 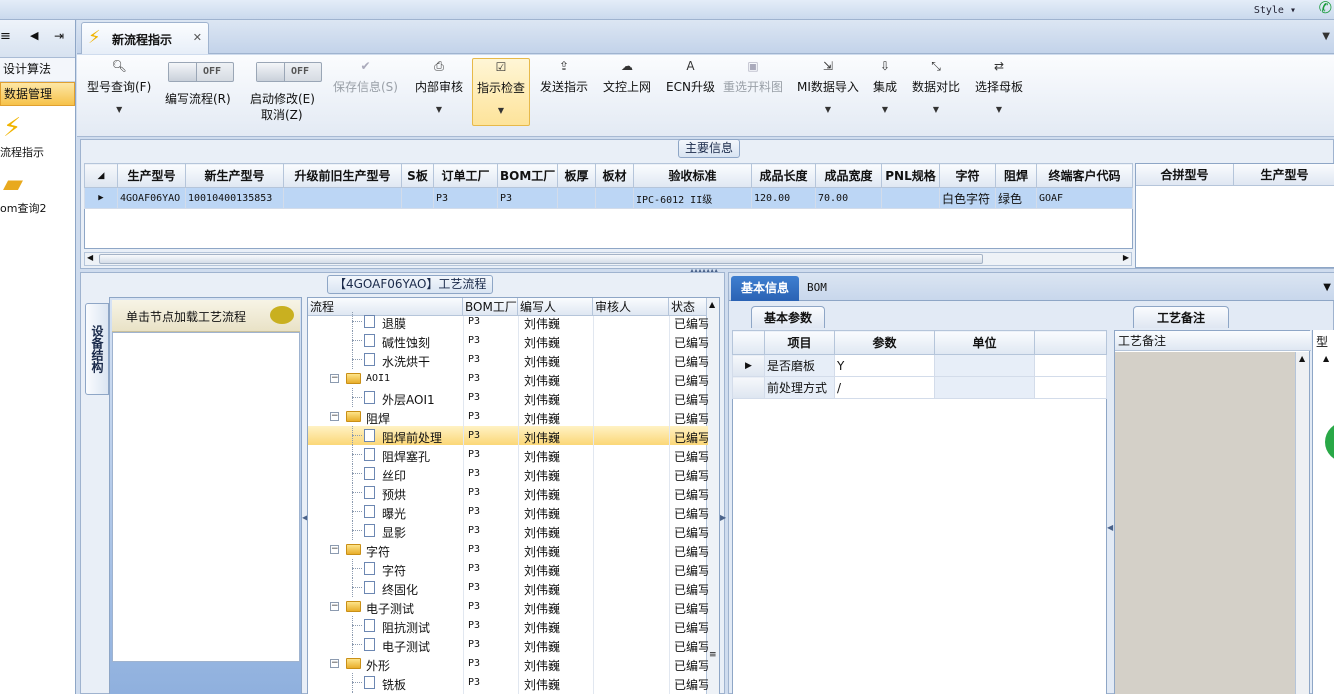 I want to click on tab-basic-params: 基本参数, so click(x=788, y=317).